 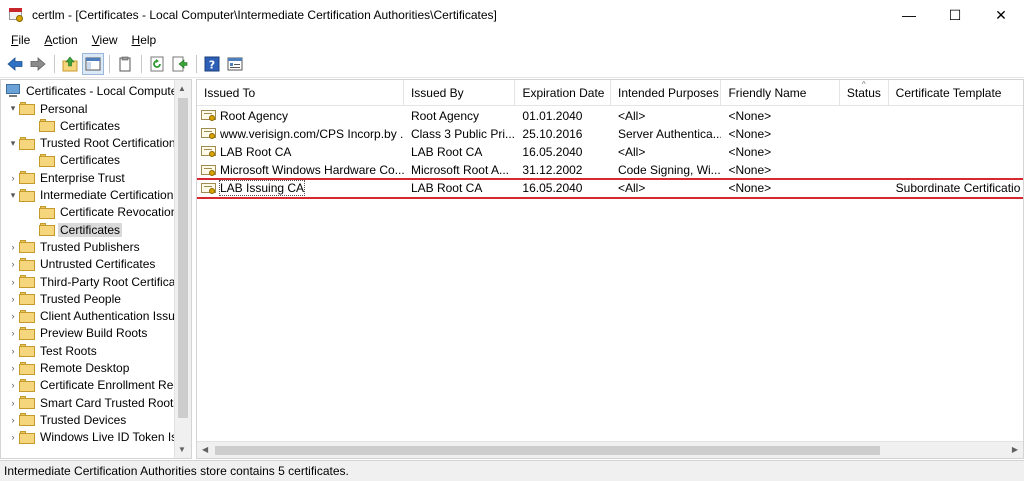 What do you see at coordinates (92, 143) in the screenshot?
I see `tree-item: ▾ Trusted Root Certification` at bounding box center [92, 143].